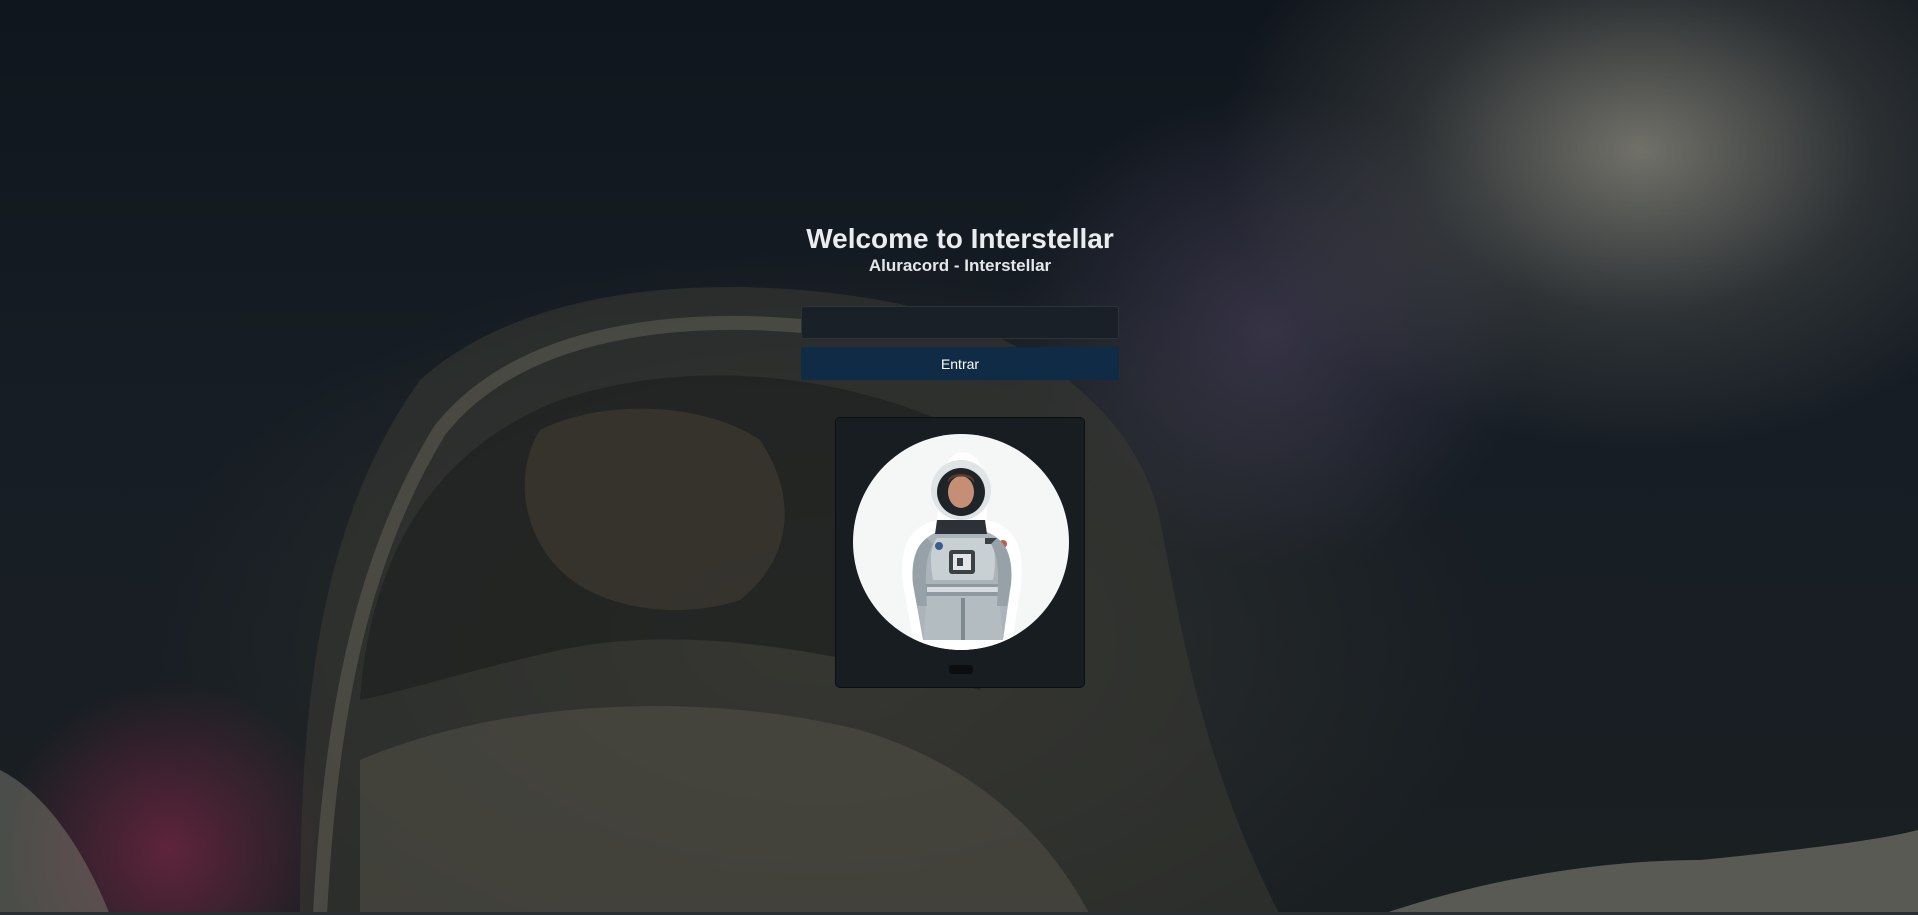 This screenshot has height=915, width=1918. I want to click on page-subtitle: Aluracord - Interstellar, so click(960, 265).